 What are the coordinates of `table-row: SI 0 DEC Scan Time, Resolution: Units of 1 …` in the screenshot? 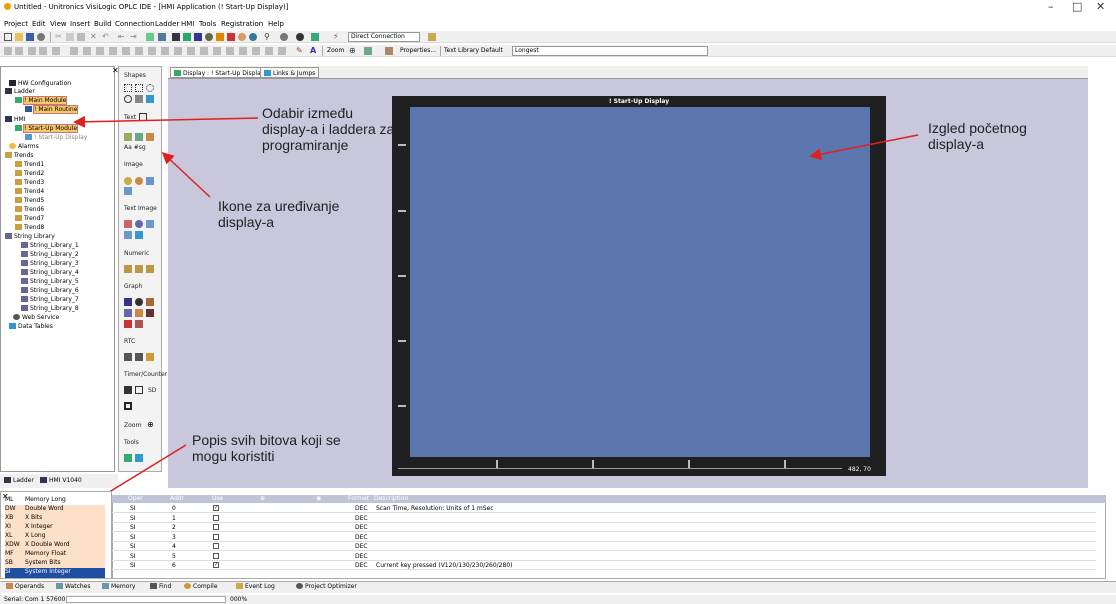 It's located at (604, 508).